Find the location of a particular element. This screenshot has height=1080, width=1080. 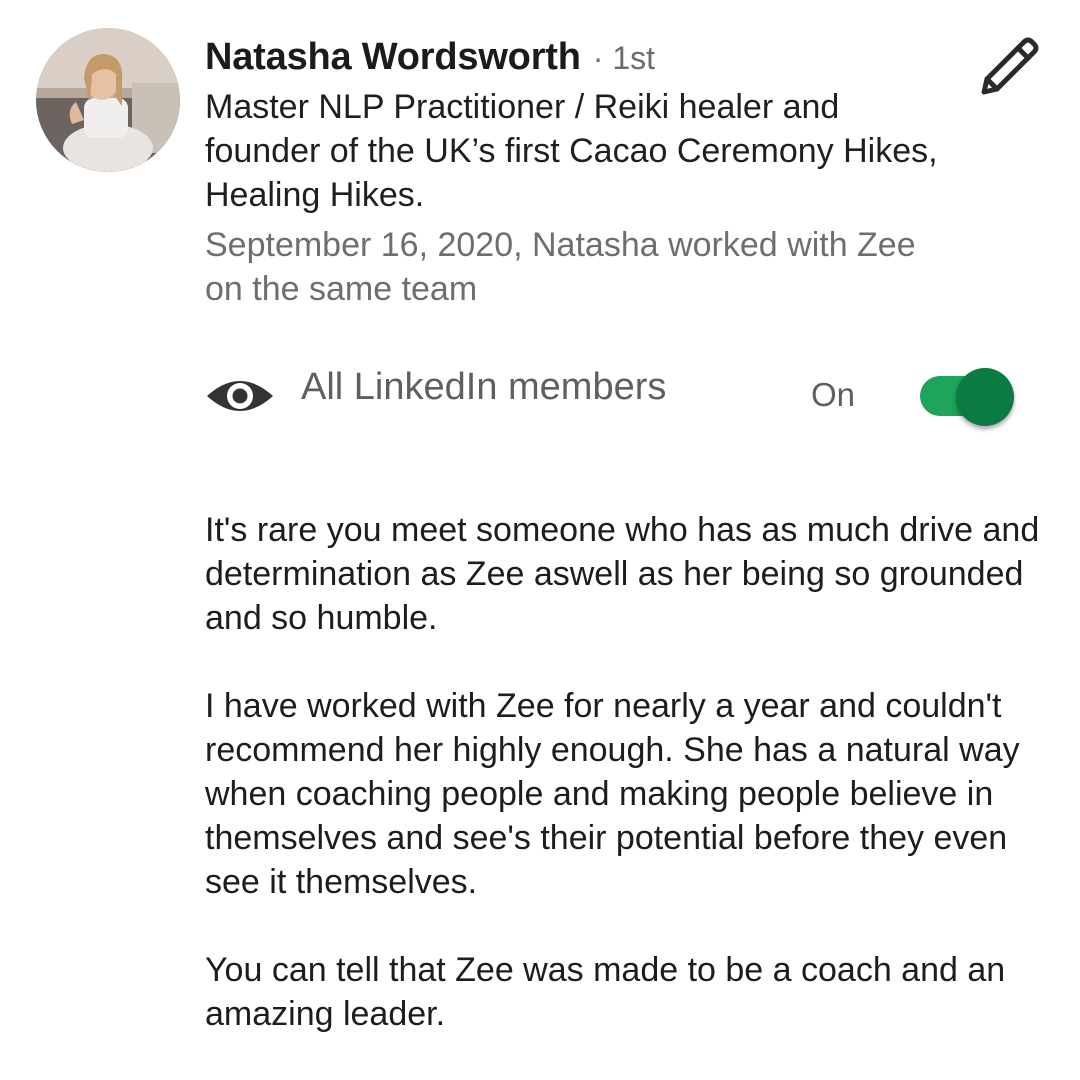

name-line: Natasha Wordsworth · 1st is located at coordinates (585, 57).